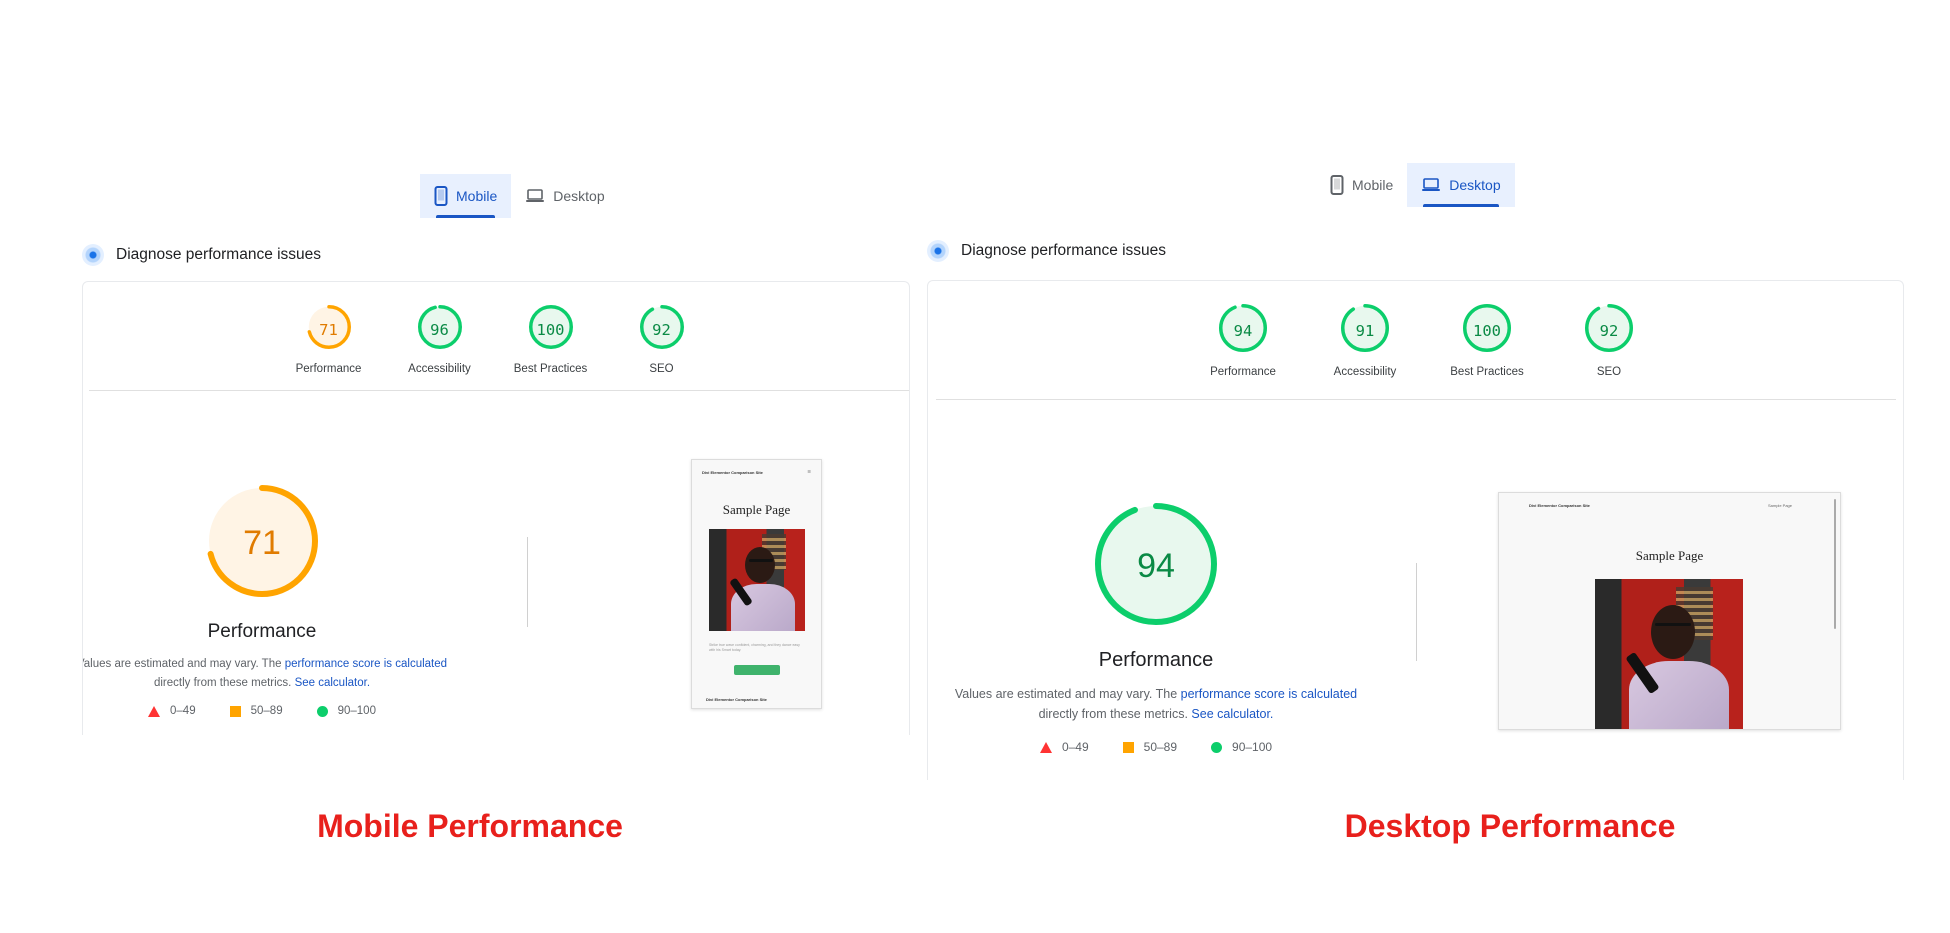  Describe the element at coordinates (154, 711) in the screenshot. I see `triangle-icon` at that location.